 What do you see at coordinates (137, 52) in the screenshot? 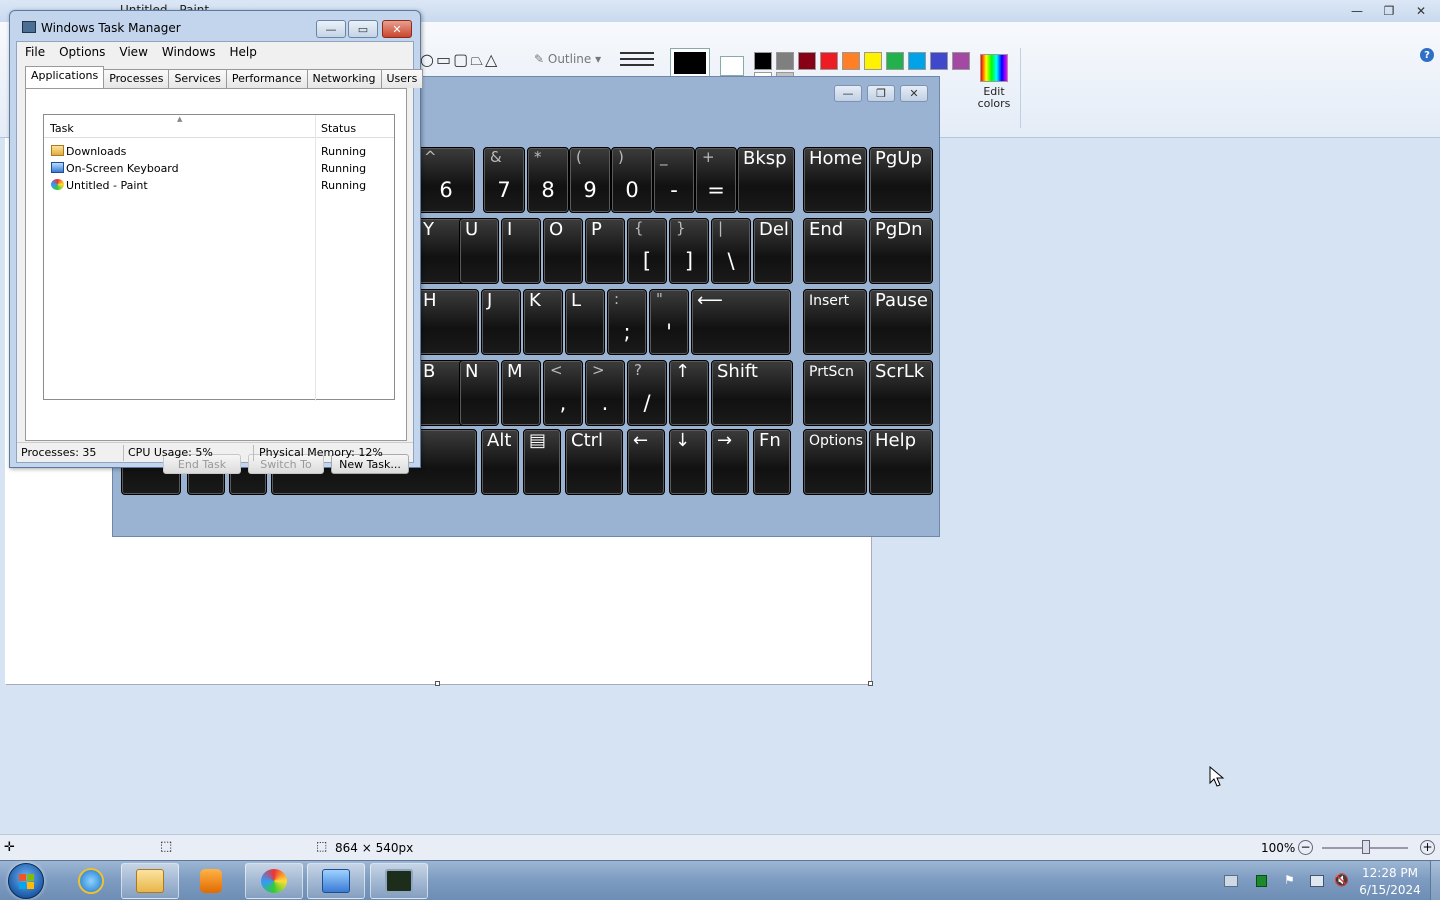
I see `menu-view: View` at bounding box center [137, 52].